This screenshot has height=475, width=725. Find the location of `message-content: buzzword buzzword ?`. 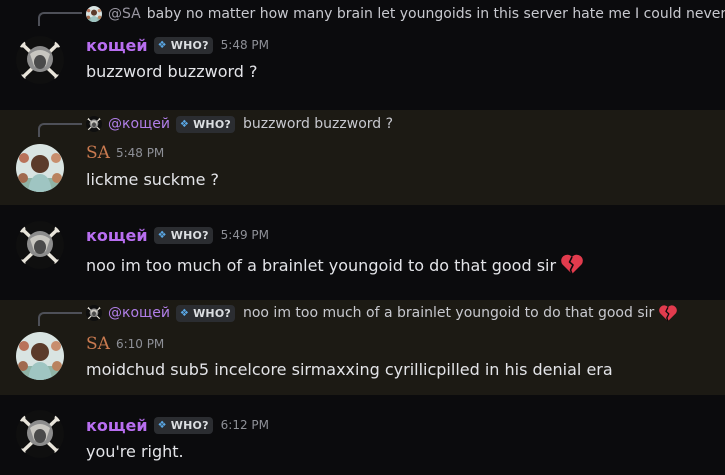

message-content: buzzword buzzword ? is located at coordinates (172, 71).